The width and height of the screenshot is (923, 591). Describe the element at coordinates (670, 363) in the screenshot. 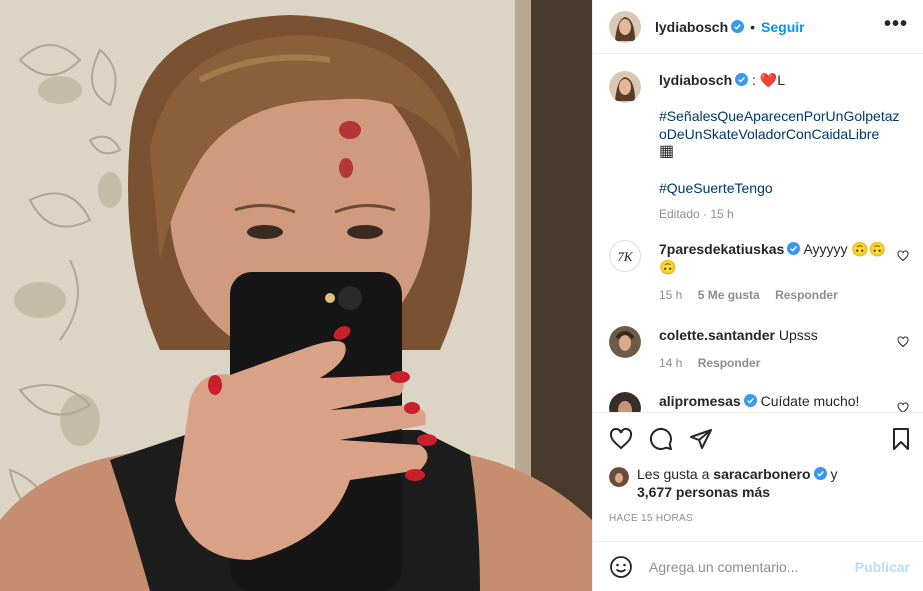

I see `comment-time: 14 h` at that location.